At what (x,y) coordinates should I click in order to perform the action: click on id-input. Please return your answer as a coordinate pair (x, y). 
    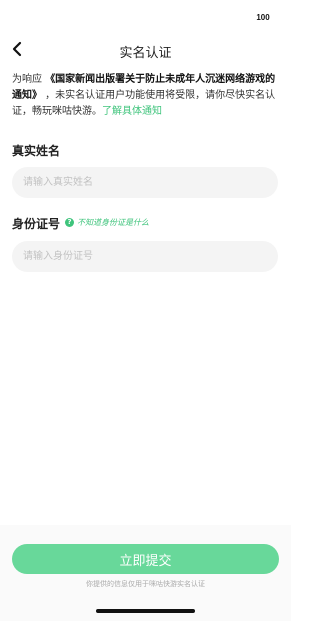
    Looking at the image, I should click on (145, 256).